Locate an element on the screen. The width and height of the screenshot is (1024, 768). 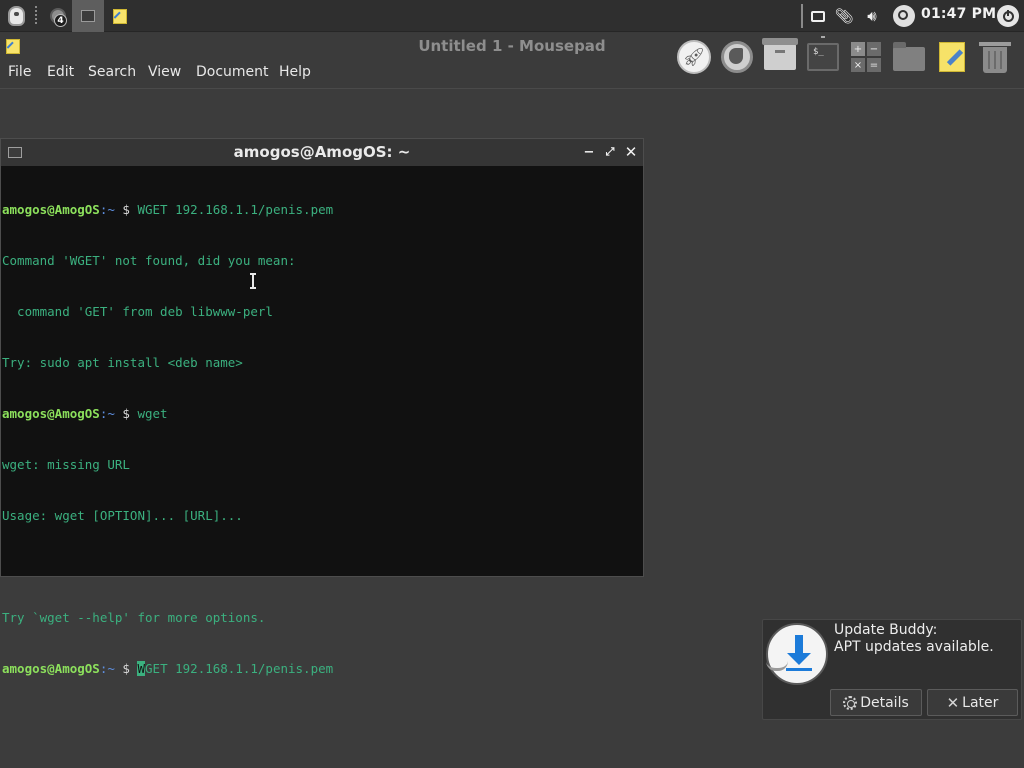
volume-icon: 🔊︎ is located at coordinates (872, 16).